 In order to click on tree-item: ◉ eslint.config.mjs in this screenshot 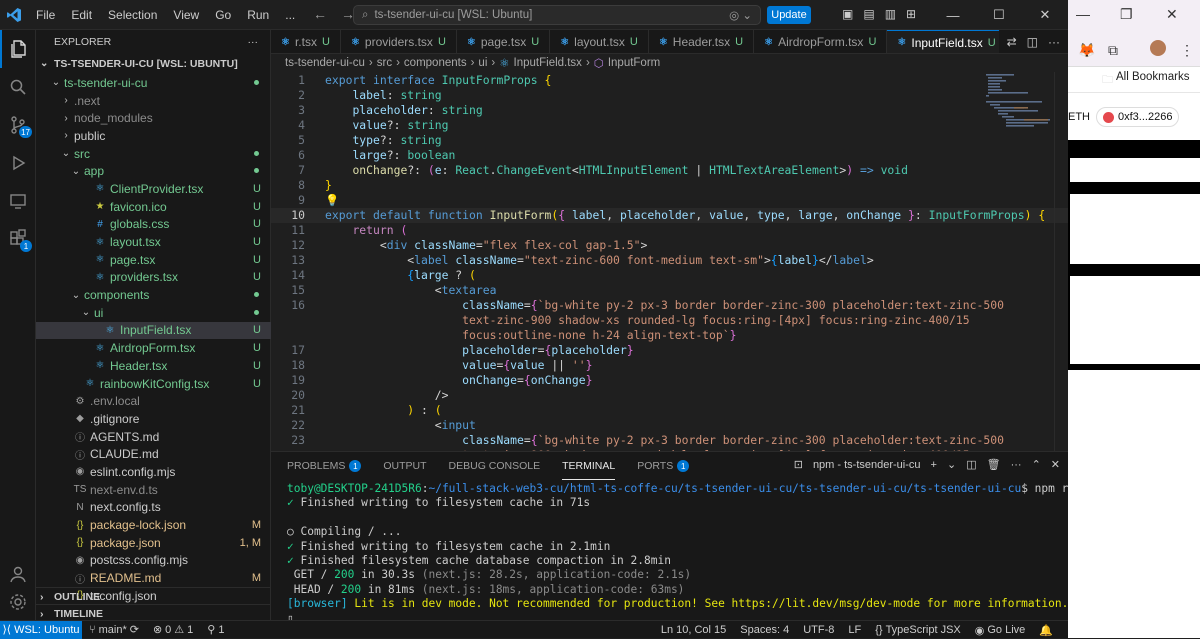, I will do `click(153, 472)`.